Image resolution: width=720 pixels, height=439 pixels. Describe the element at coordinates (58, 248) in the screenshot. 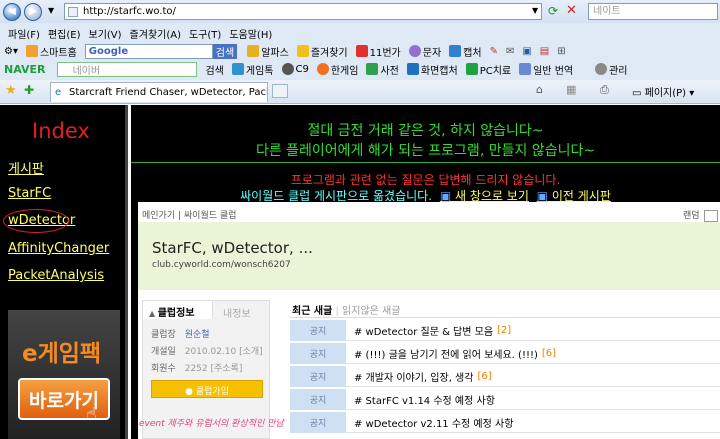

I see `sidebar-link-affinitychanger: AffinityChanger` at that location.